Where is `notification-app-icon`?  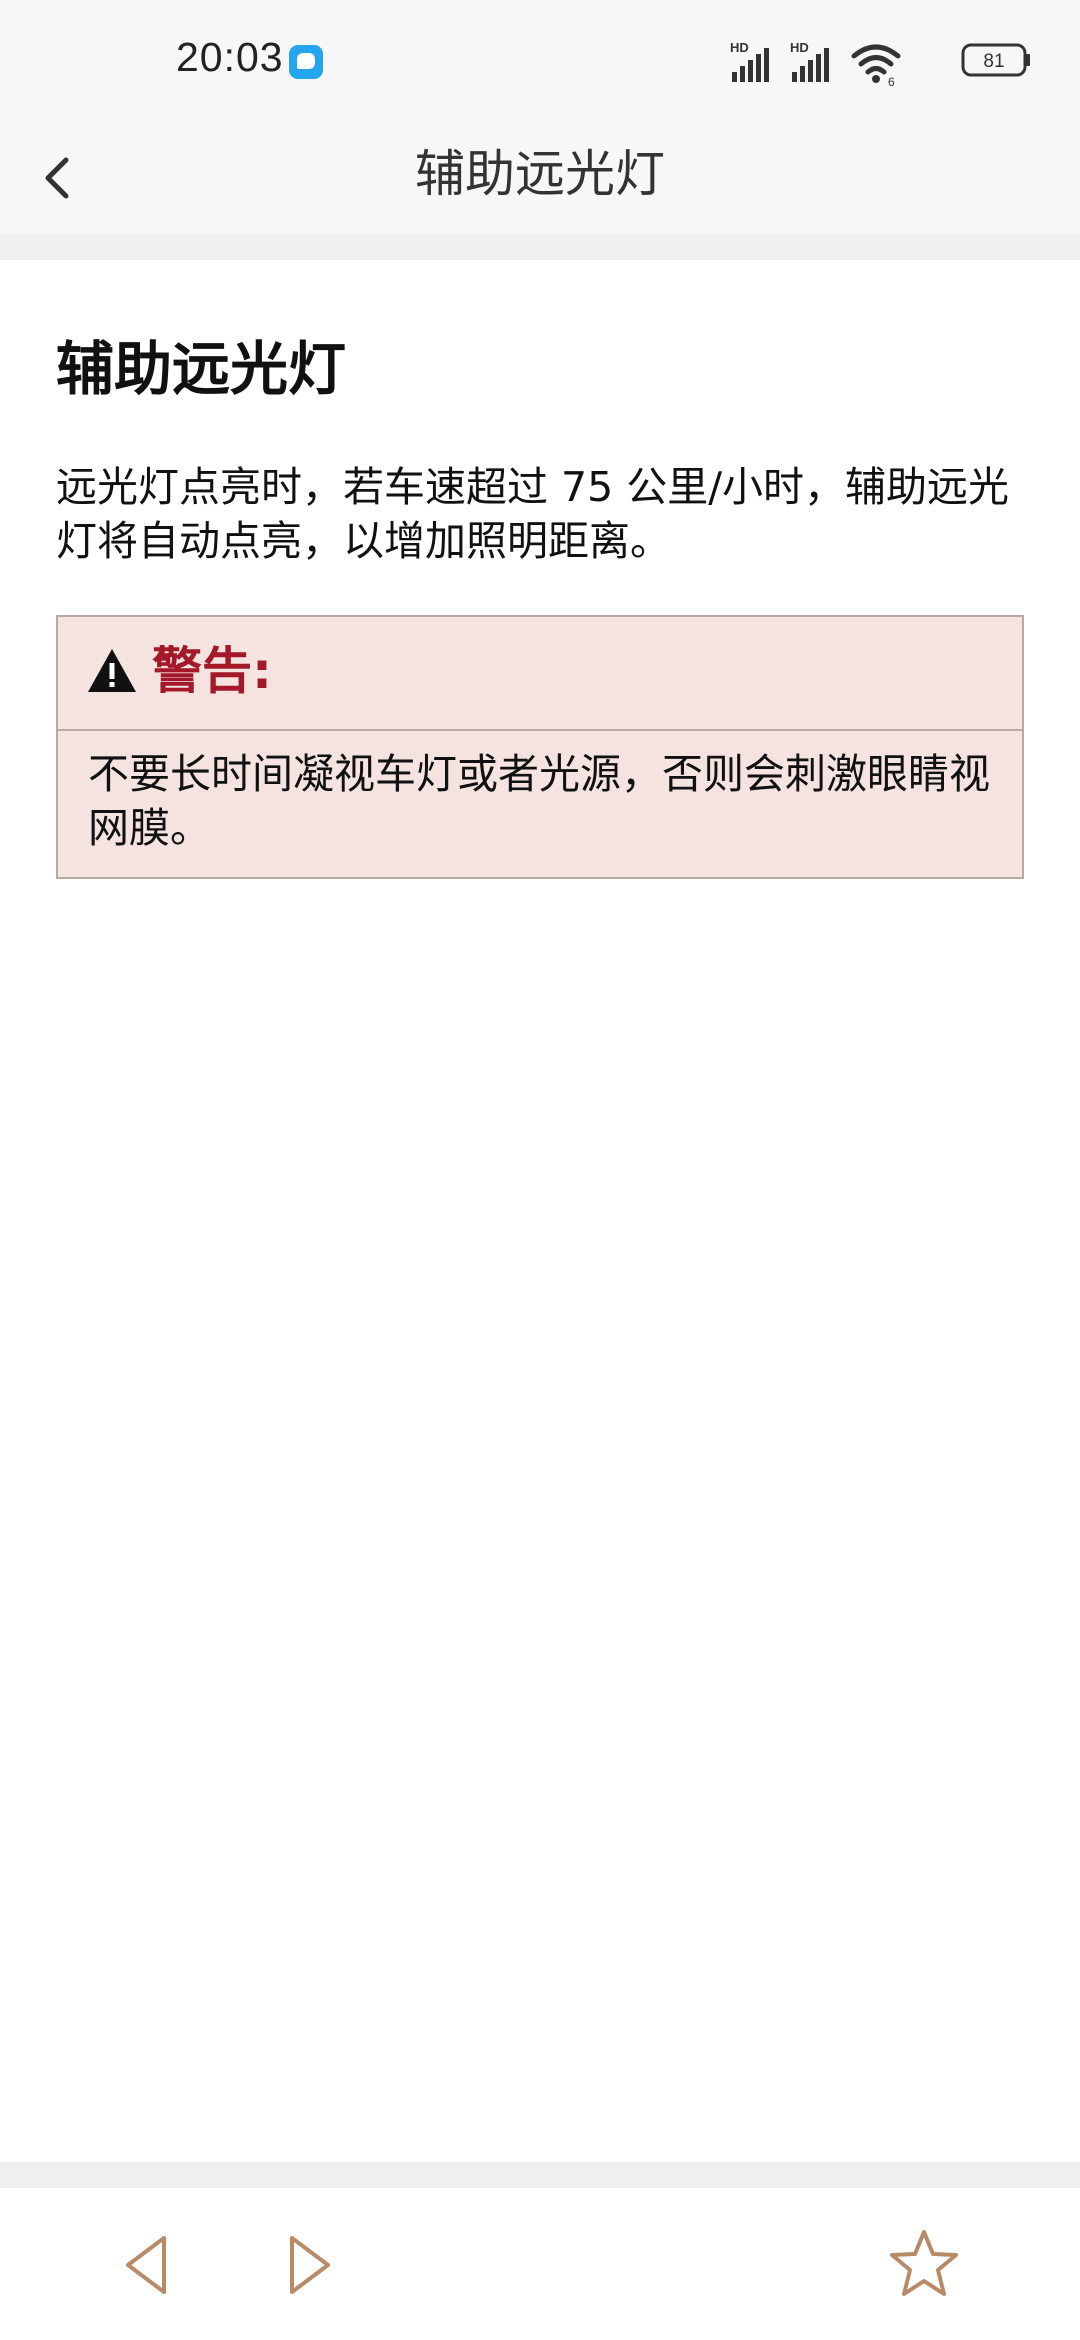
notification-app-icon is located at coordinates (306, 62).